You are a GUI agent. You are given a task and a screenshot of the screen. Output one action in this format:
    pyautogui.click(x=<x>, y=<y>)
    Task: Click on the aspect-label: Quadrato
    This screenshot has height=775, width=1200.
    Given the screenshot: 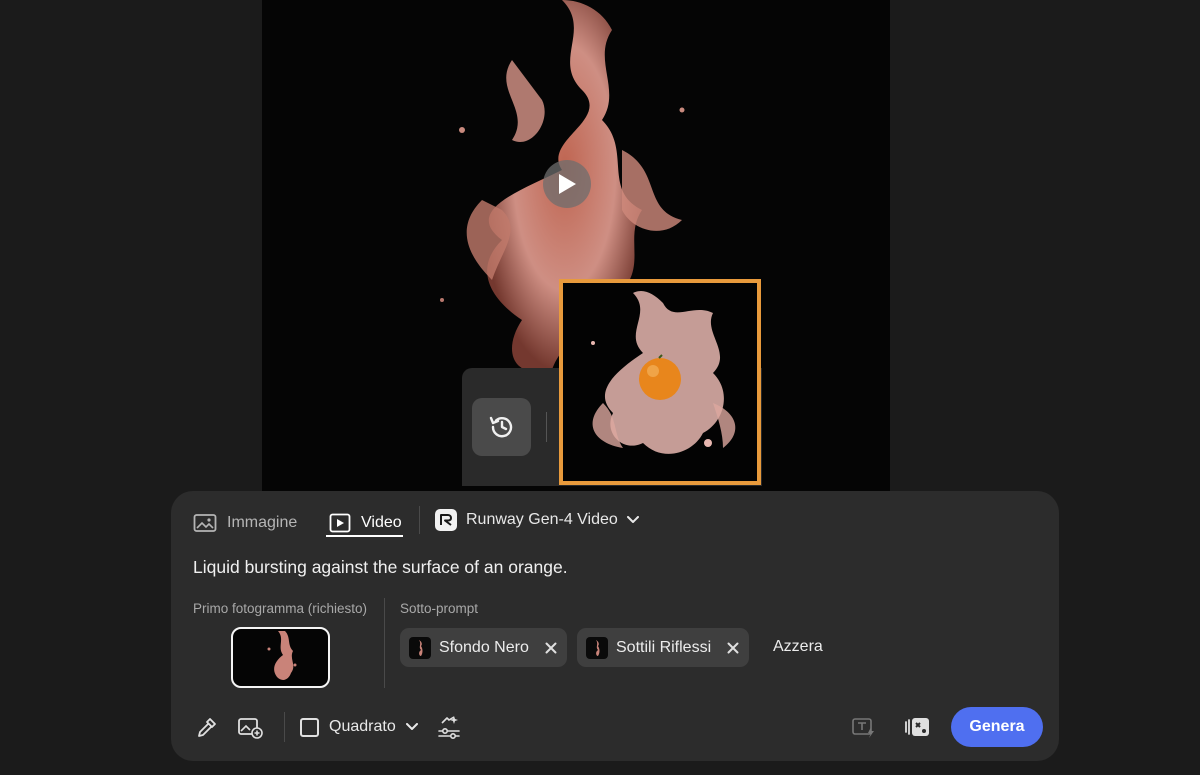 What is the action you would take?
    pyautogui.click(x=362, y=726)
    